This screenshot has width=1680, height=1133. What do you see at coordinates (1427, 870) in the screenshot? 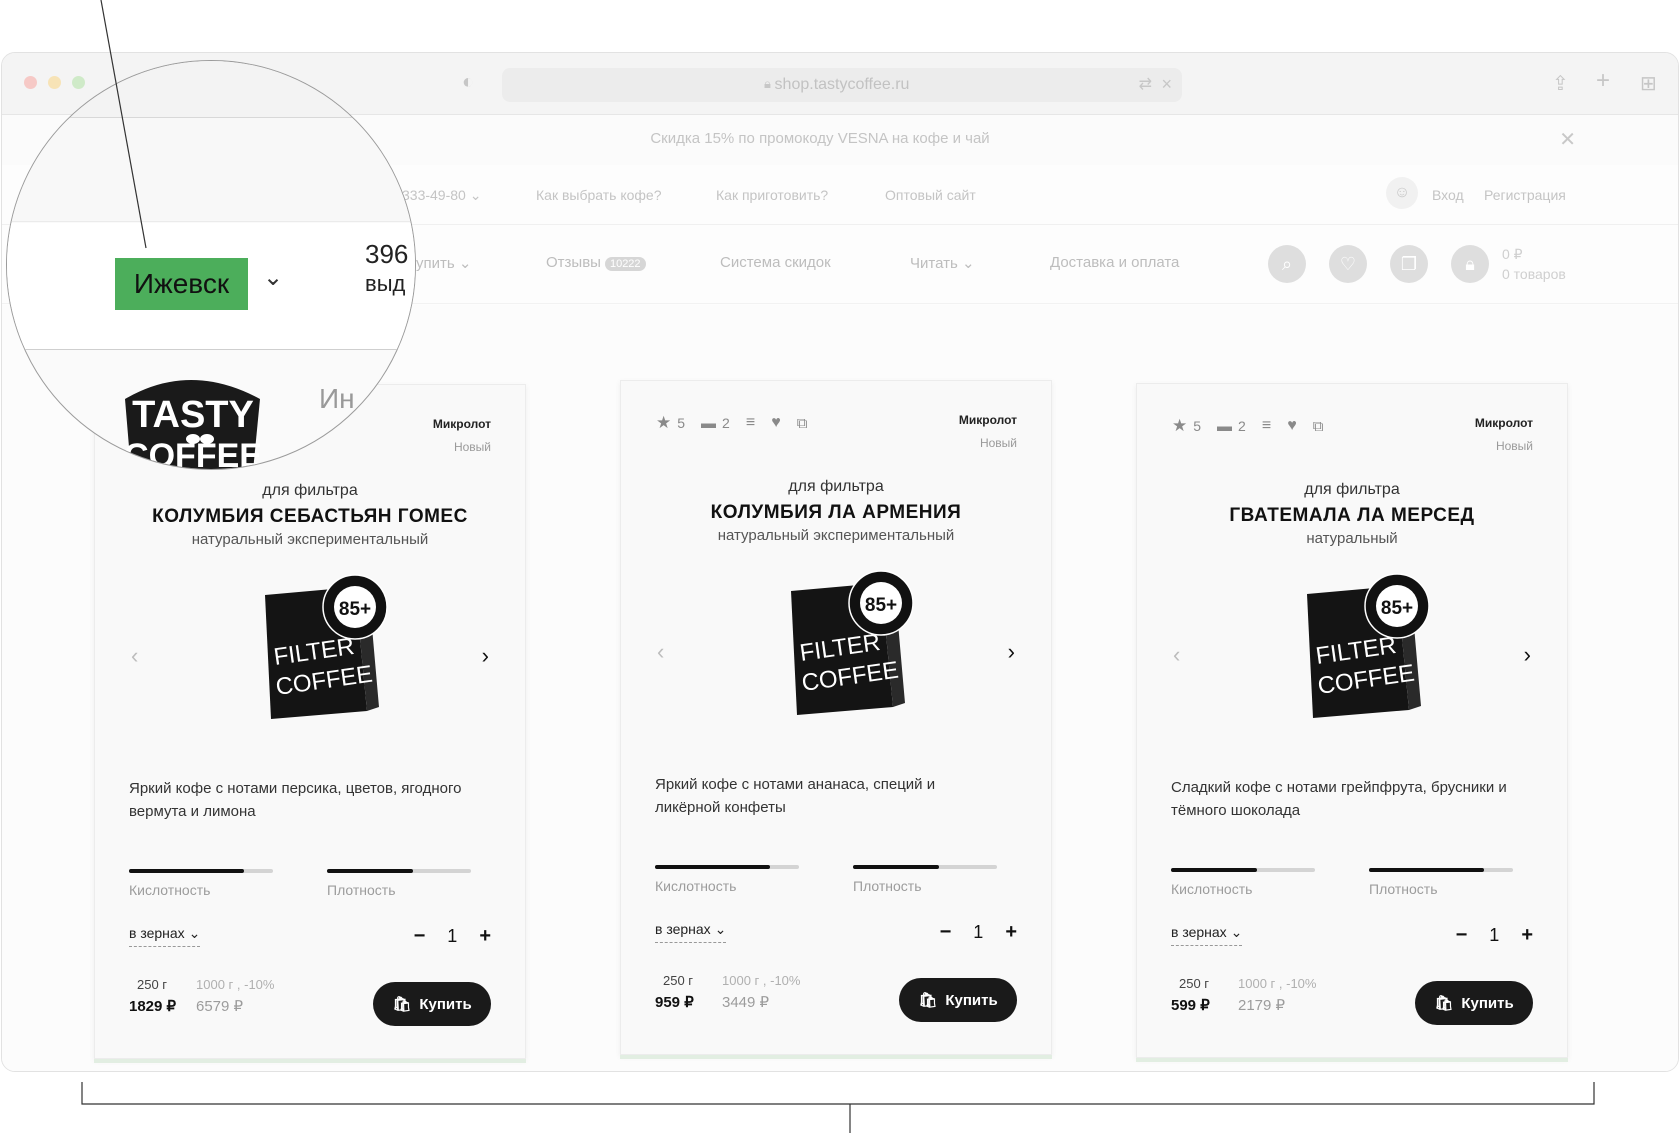
I see `density-fill` at bounding box center [1427, 870].